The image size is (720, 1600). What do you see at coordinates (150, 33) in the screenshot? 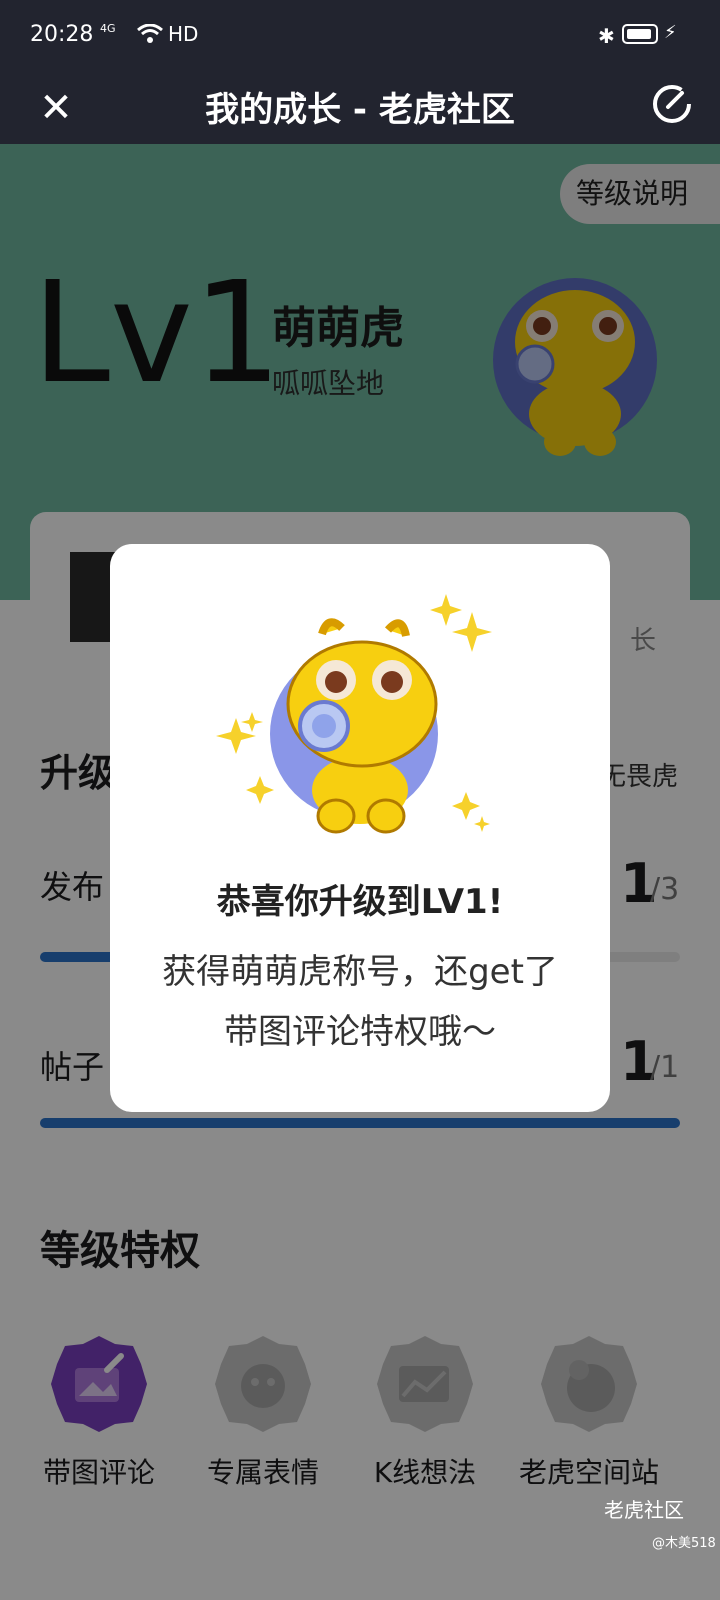
I see `wifi-icon` at bounding box center [150, 33].